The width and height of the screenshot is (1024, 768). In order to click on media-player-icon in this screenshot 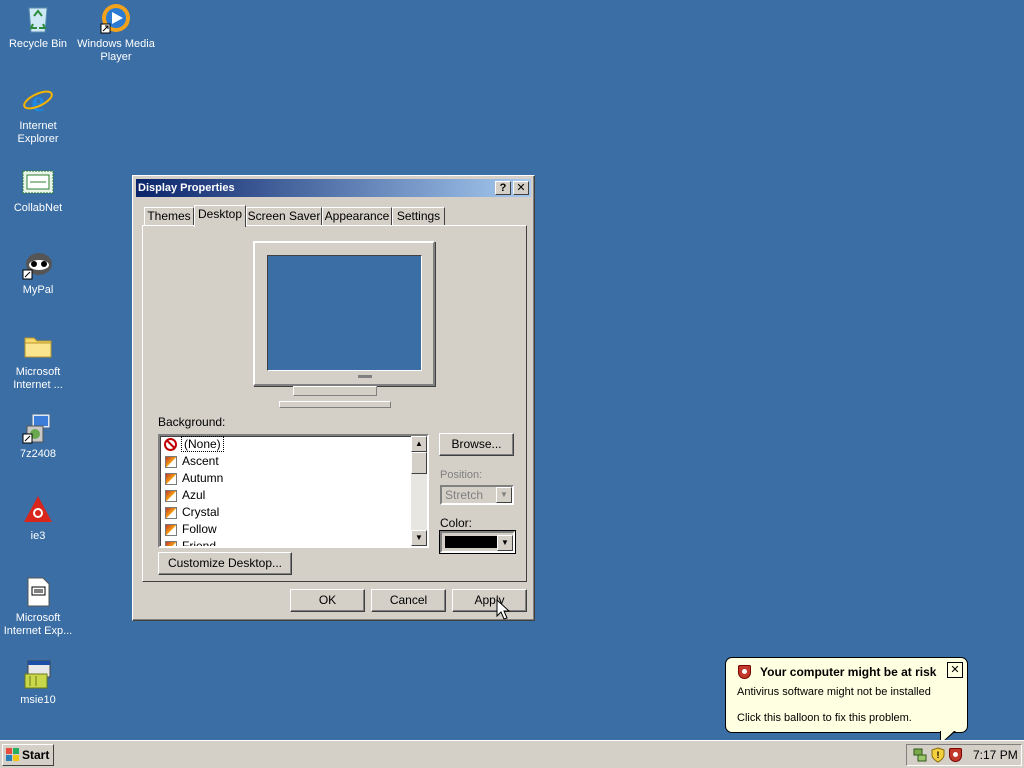, I will do `click(116, 18)`.